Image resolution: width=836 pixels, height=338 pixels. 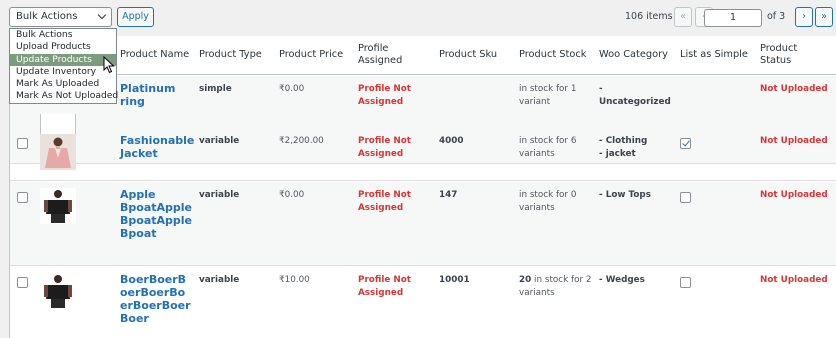 What do you see at coordinates (778, 49) in the screenshot?
I see `header-product-status-1: Product` at bounding box center [778, 49].